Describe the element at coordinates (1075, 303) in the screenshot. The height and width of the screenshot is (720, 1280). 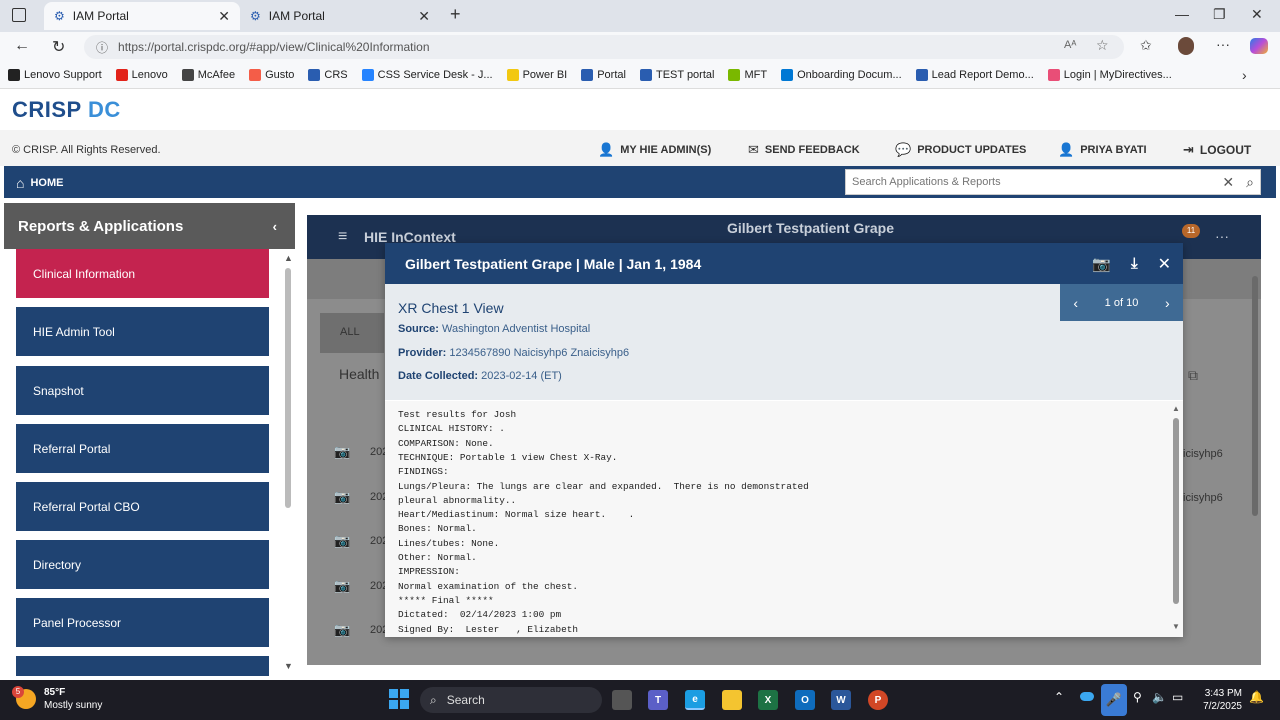
I see `previous-document-icon: ‹` at that location.